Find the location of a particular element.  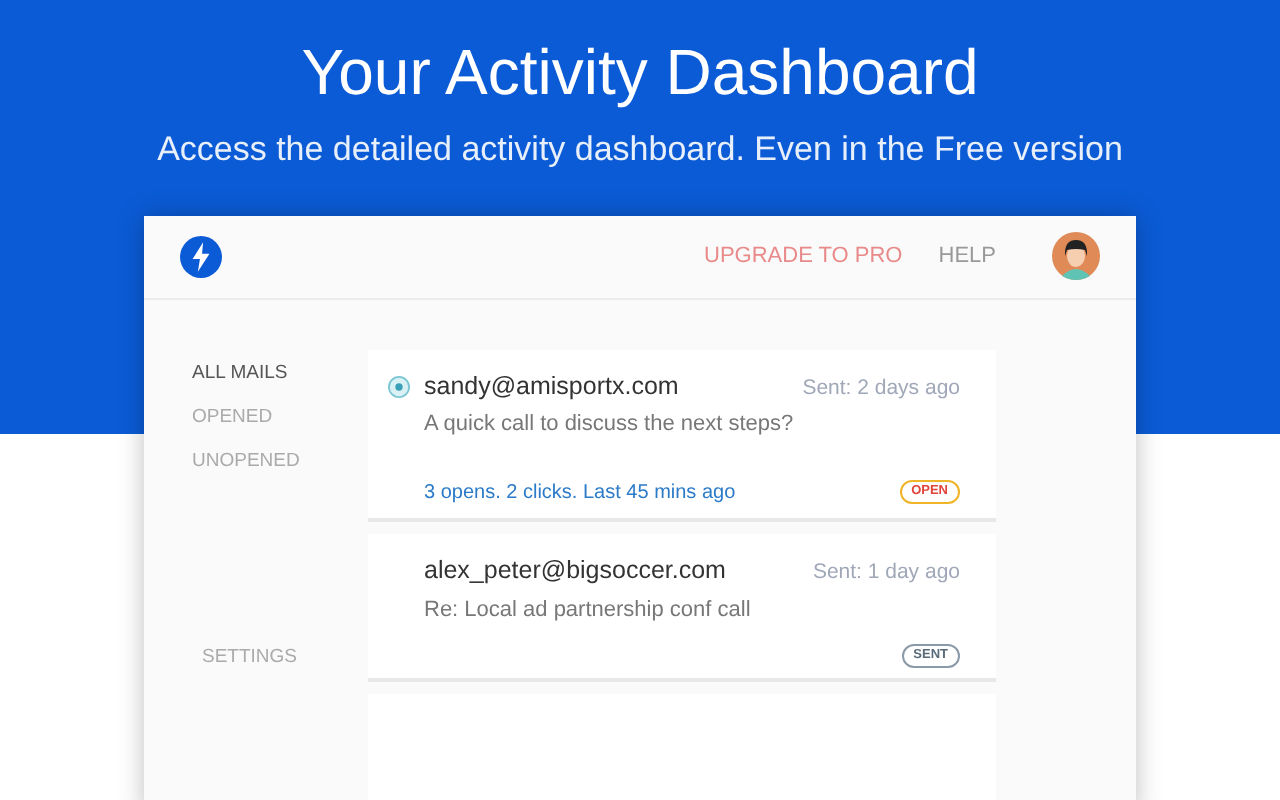

sender-email: sandy@amisportx.com is located at coordinates (551, 386).